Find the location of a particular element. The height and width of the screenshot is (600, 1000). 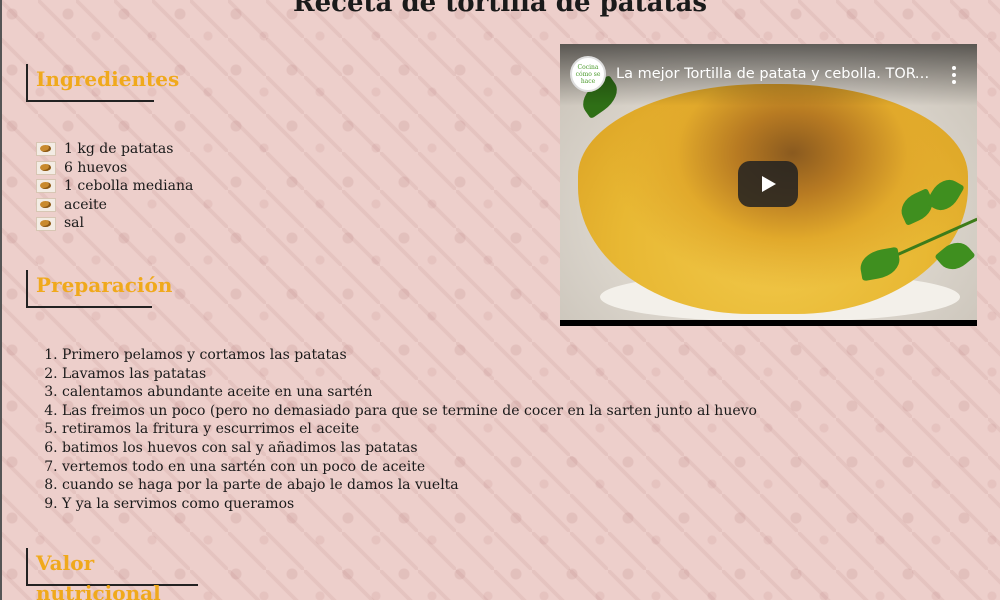

play-icon is located at coordinates (768, 184).